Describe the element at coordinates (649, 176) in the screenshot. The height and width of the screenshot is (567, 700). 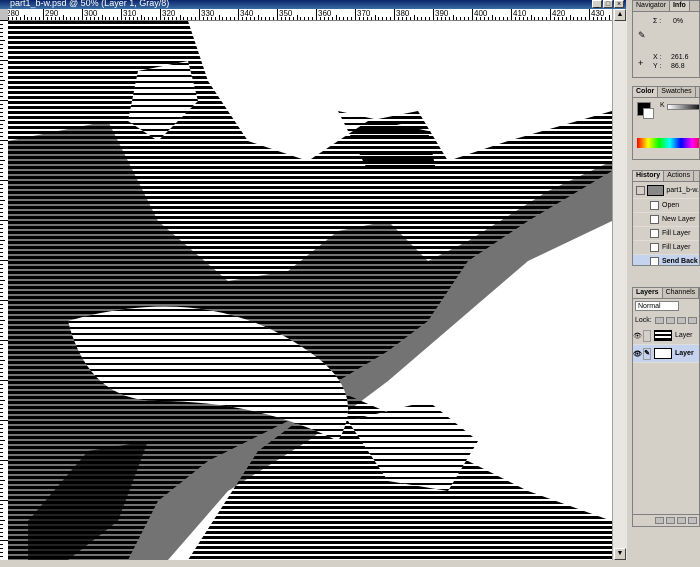
I see `tab-history: History` at that location.